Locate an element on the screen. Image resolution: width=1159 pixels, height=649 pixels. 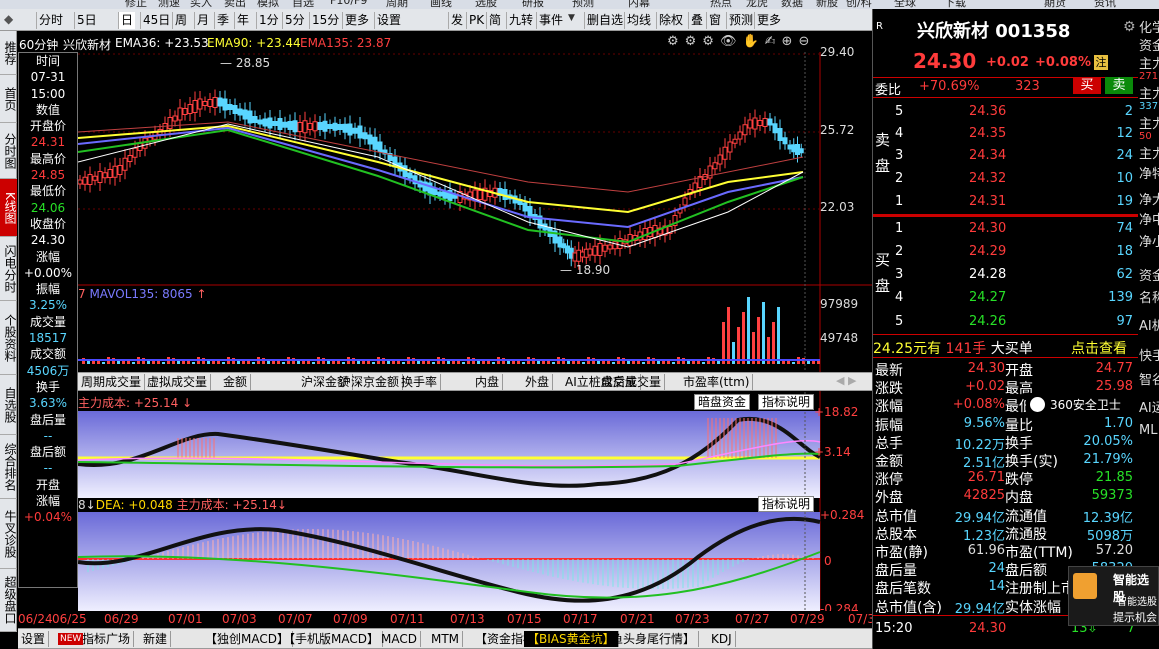
side-strip-item: 净特 is located at coordinates (1149, 172).